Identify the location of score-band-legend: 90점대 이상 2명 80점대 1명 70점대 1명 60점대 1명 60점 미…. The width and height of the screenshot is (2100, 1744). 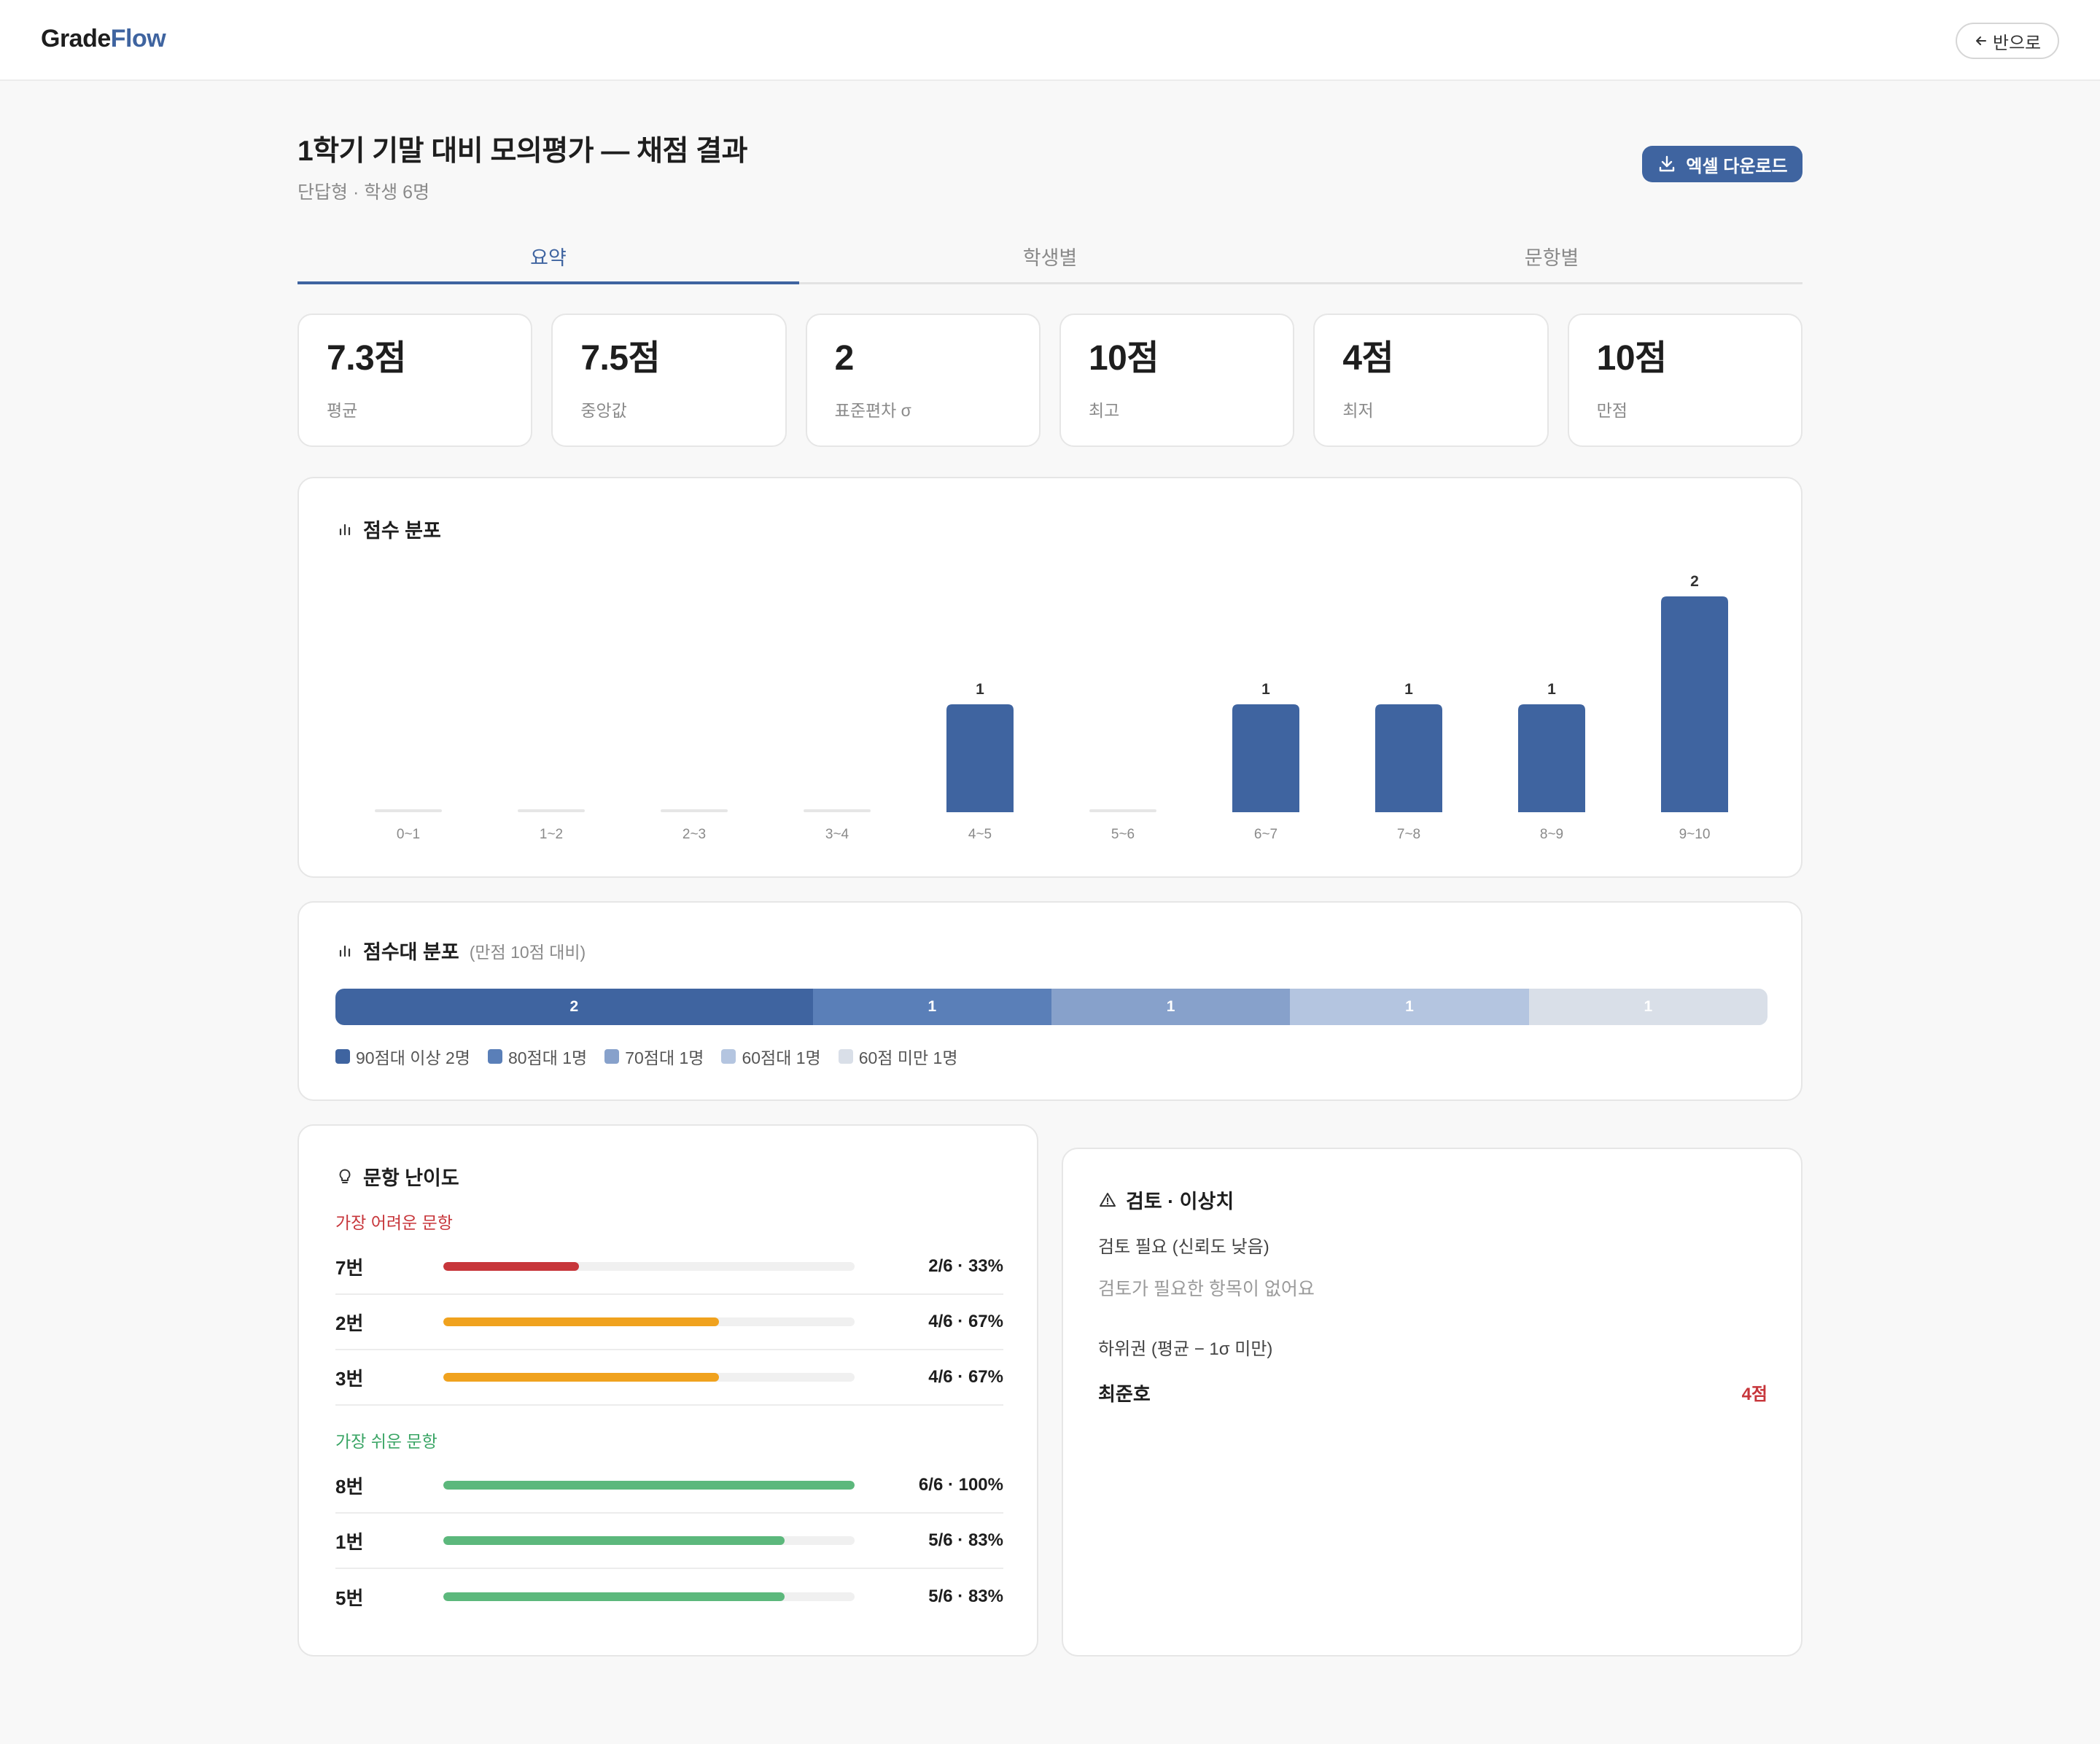
(646, 1056).